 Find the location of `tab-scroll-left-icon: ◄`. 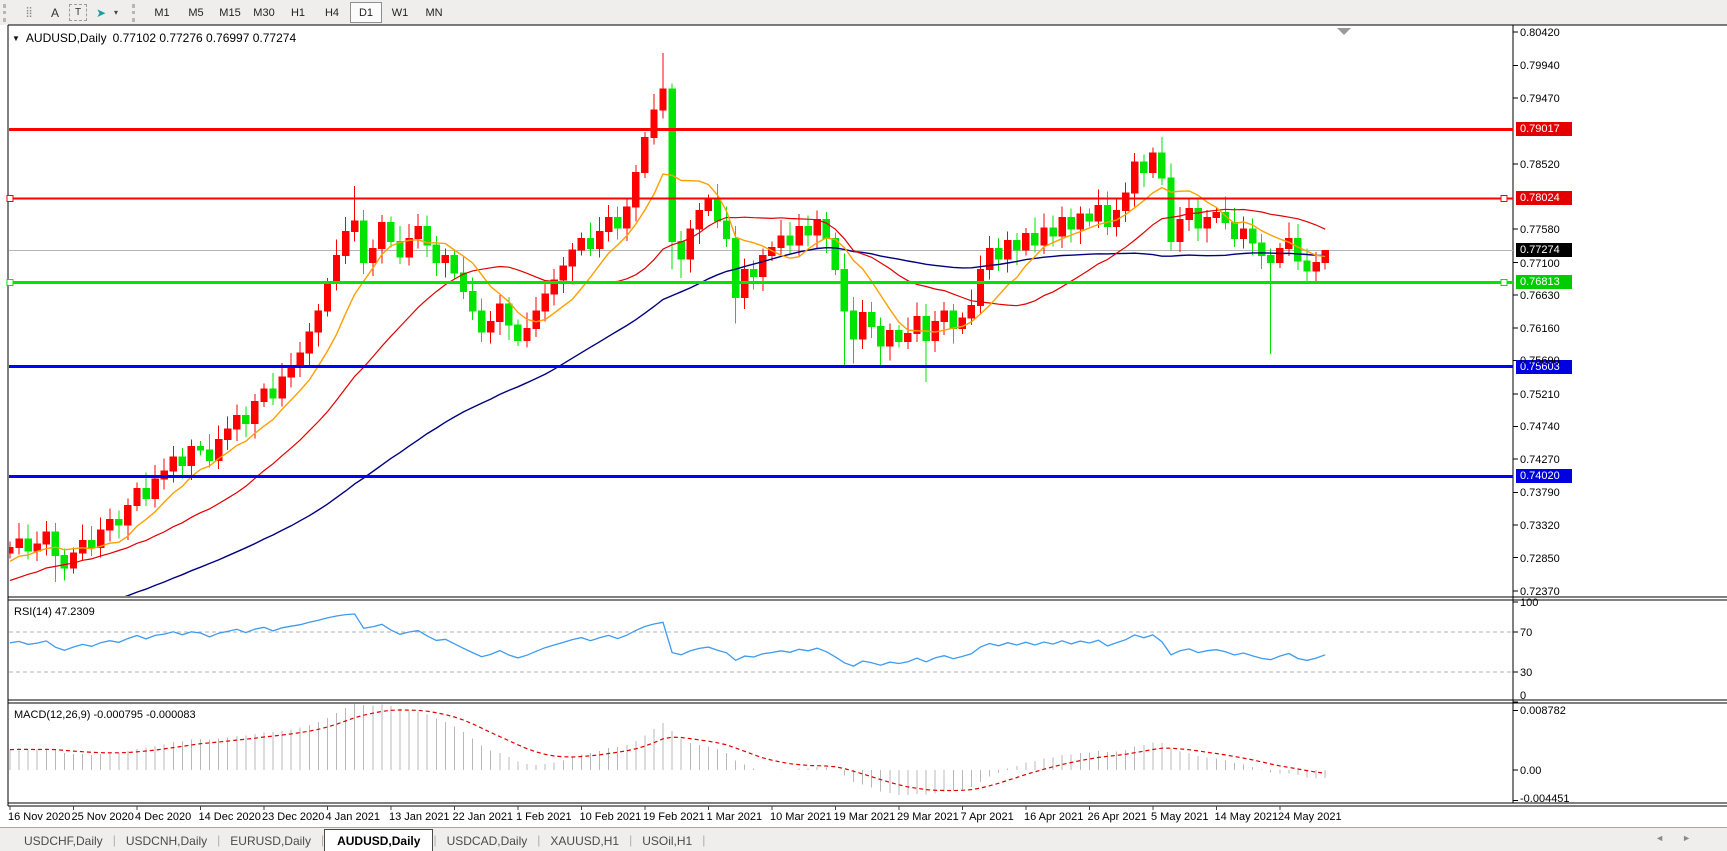

tab-scroll-left-icon: ◄ is located at coordinates (1668, 838).